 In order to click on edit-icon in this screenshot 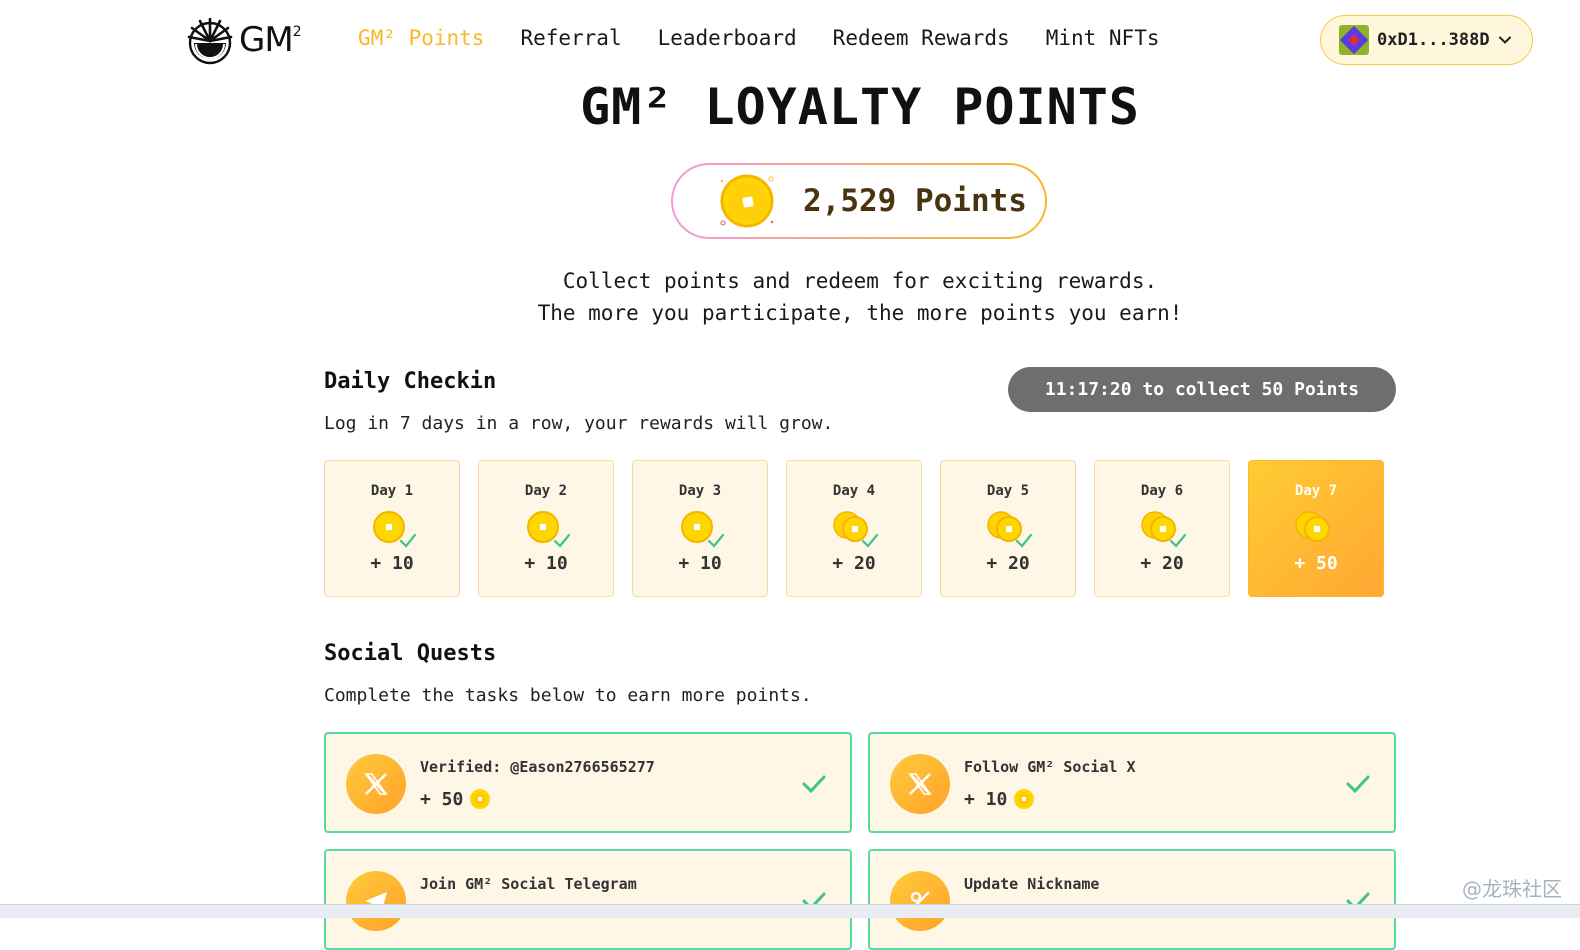, I will do `click(920, 901)`.